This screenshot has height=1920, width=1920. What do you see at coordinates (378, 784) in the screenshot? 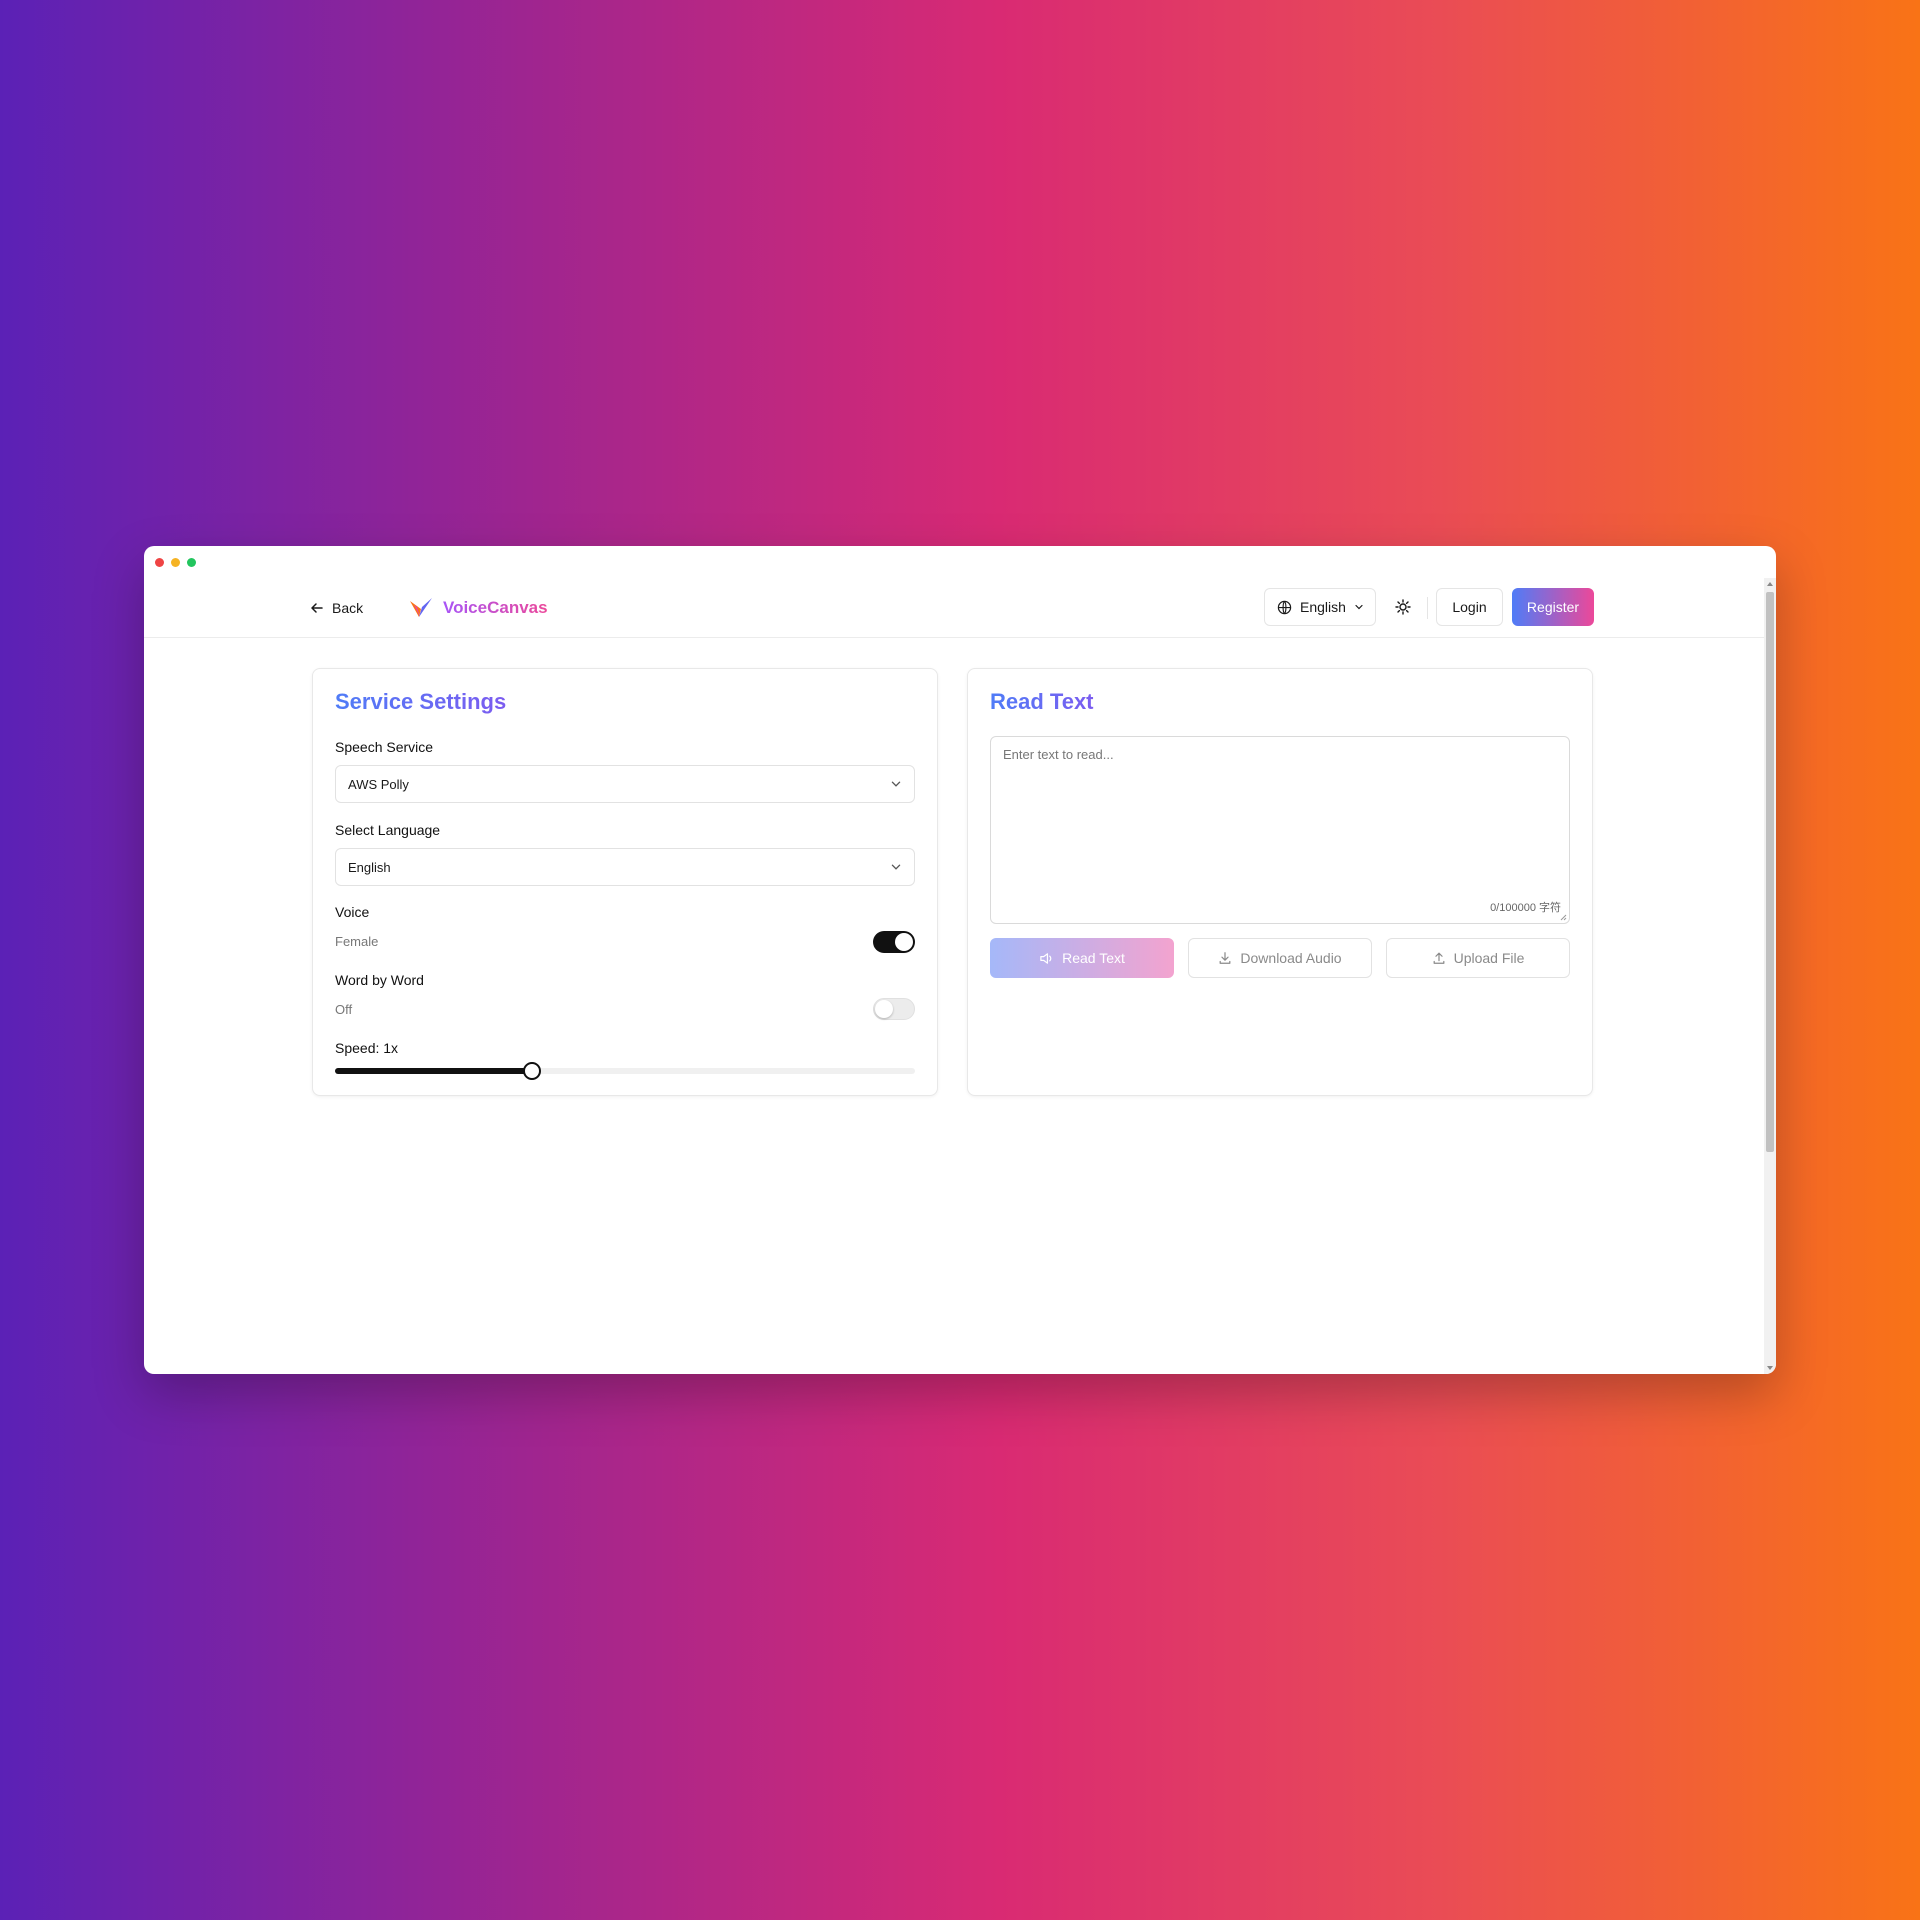
I see `speech-service-value: AWS Polly` at bounding box center [378, 784].